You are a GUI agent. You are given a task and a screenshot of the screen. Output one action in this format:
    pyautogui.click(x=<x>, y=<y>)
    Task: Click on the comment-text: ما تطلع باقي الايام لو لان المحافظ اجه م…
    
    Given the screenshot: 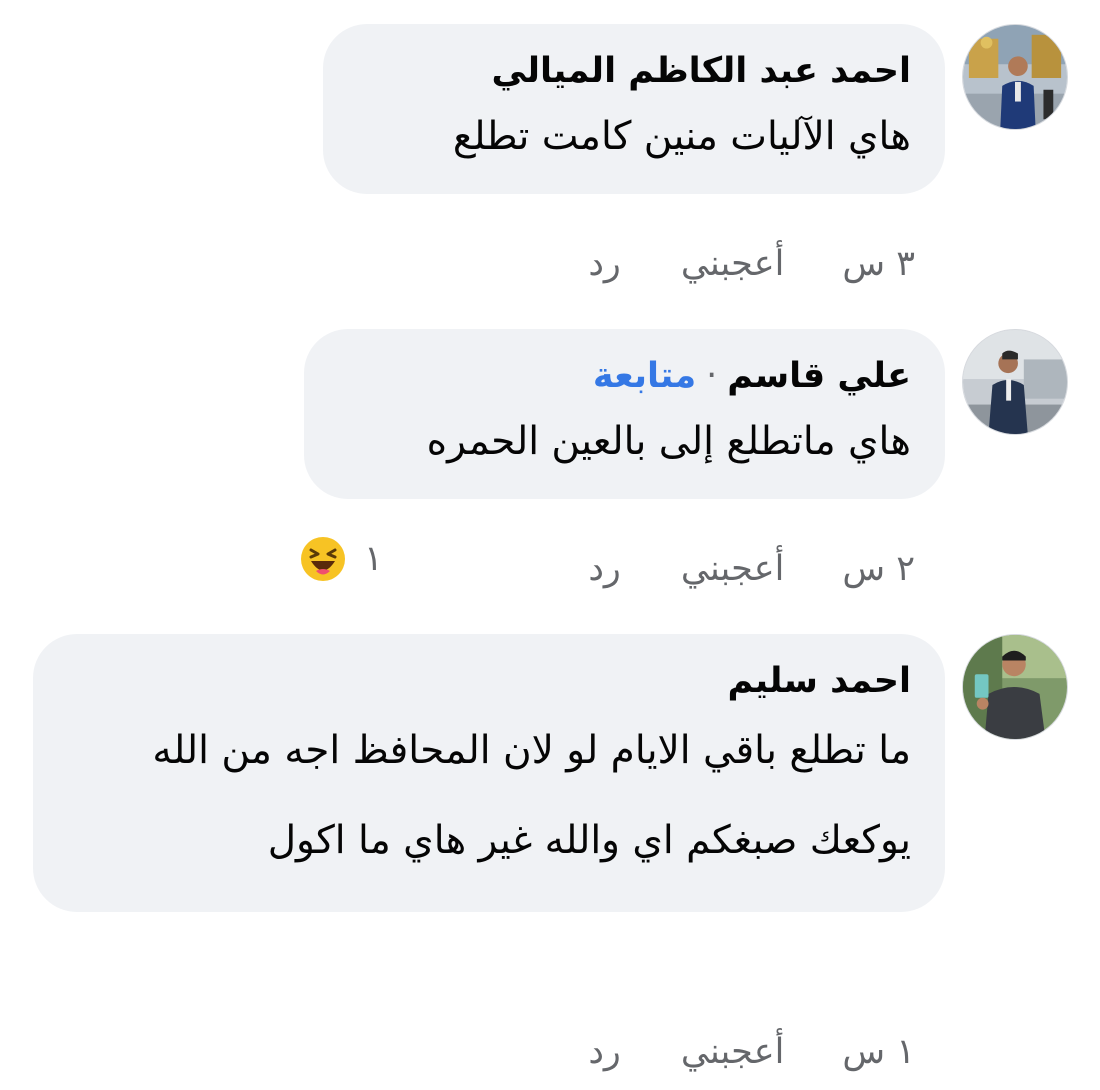 What is the action you would take?
    pyautogui.click(x=531, y=795)
    